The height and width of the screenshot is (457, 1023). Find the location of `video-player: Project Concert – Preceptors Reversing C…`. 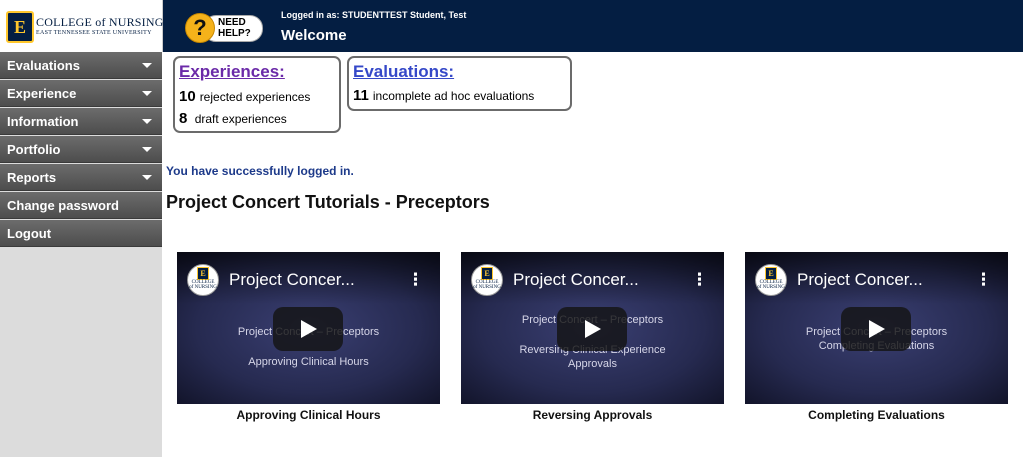

video-player: Project Concert – Preceptors Reversing C… is located at coordinates (592, 328).